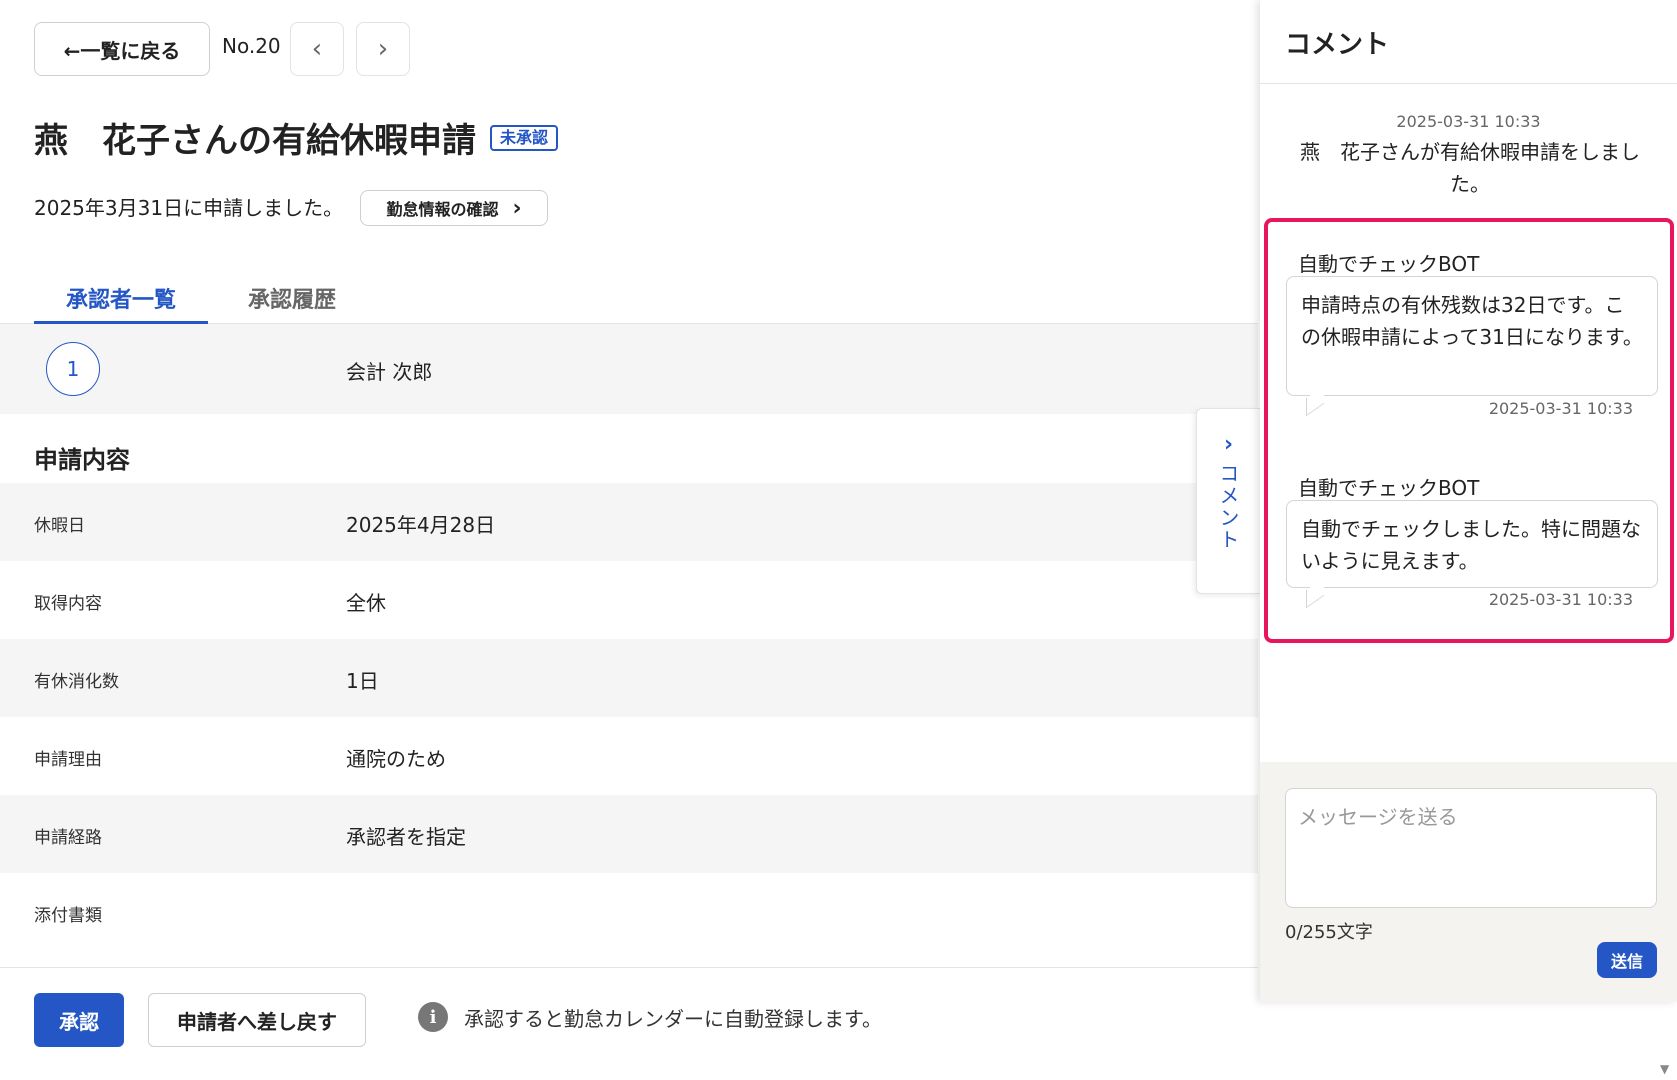 This screenshot has height=1080, width=1677. I want to click on applied-date-text: 2025年3月31日に申請しました。, so click(189, 208).